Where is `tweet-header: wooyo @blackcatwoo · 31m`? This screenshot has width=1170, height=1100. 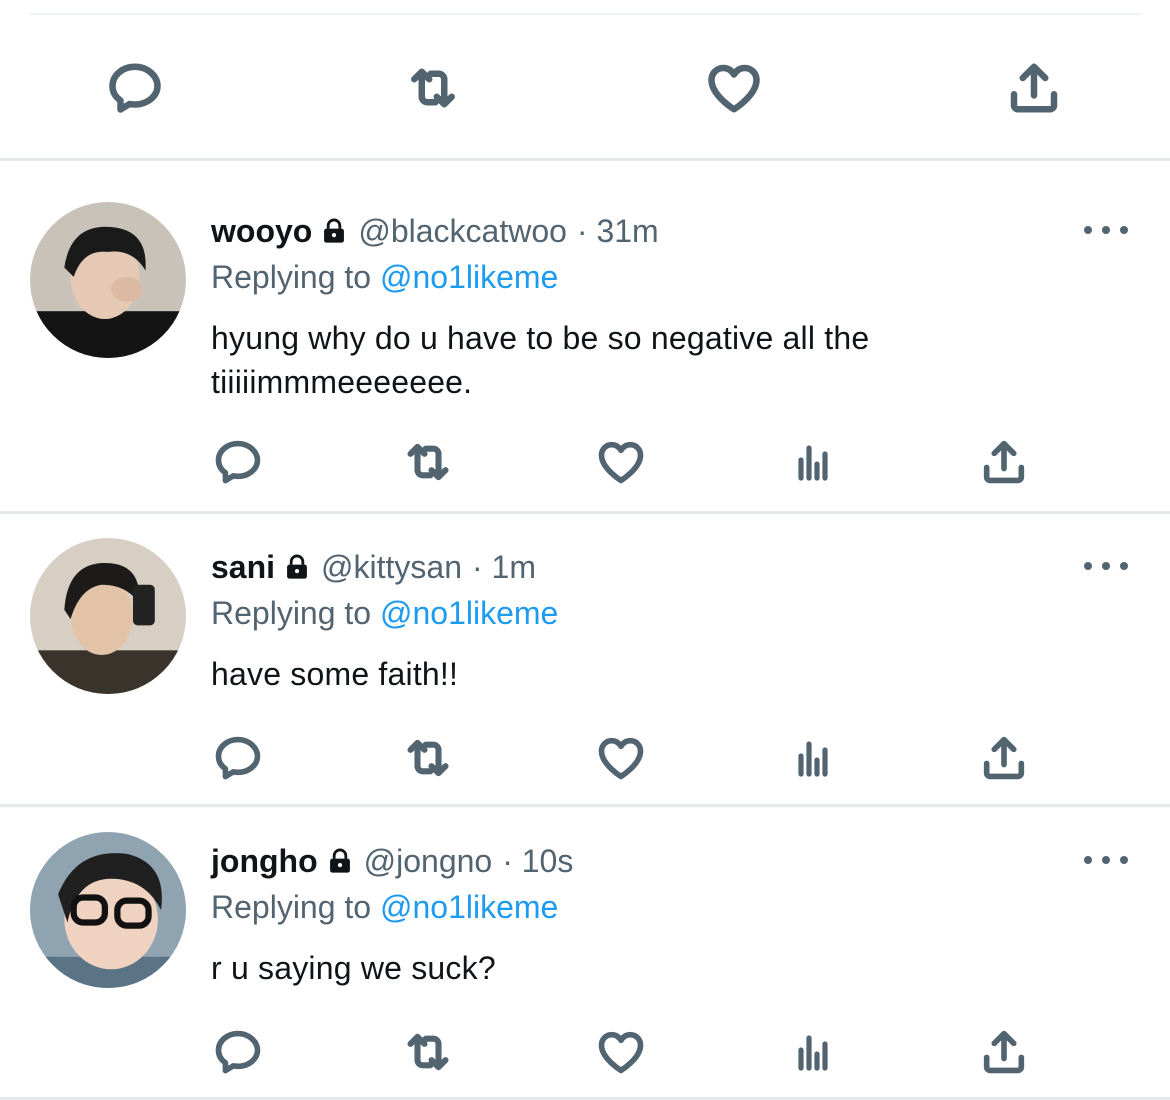 tweet-header: wooyo @blackcatwoo · 31m is located at coordinates (435, 231).